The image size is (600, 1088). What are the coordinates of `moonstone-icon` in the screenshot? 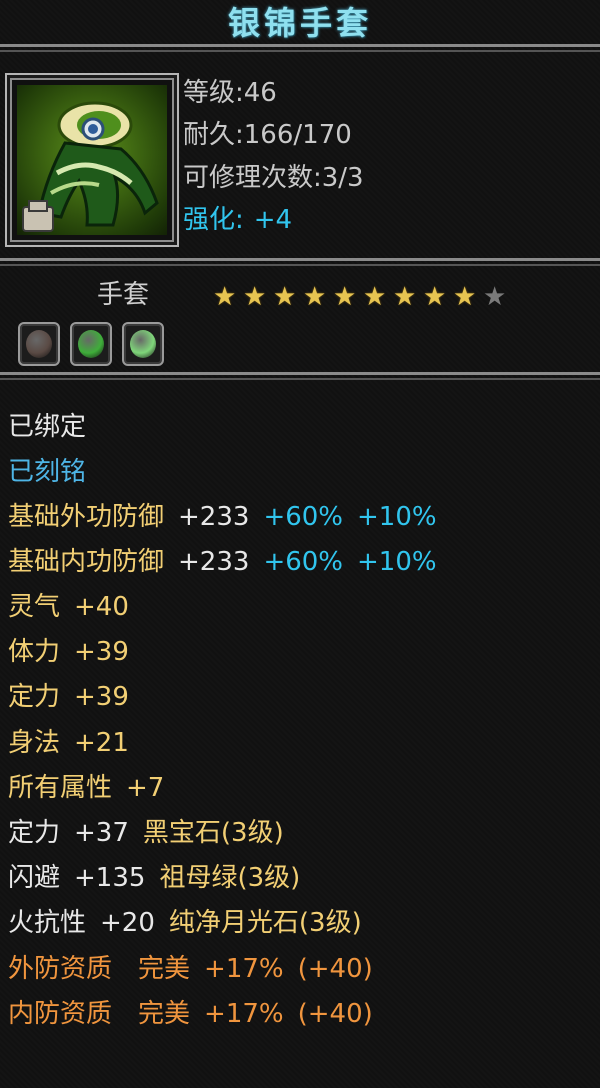 It's located at (143, 344).